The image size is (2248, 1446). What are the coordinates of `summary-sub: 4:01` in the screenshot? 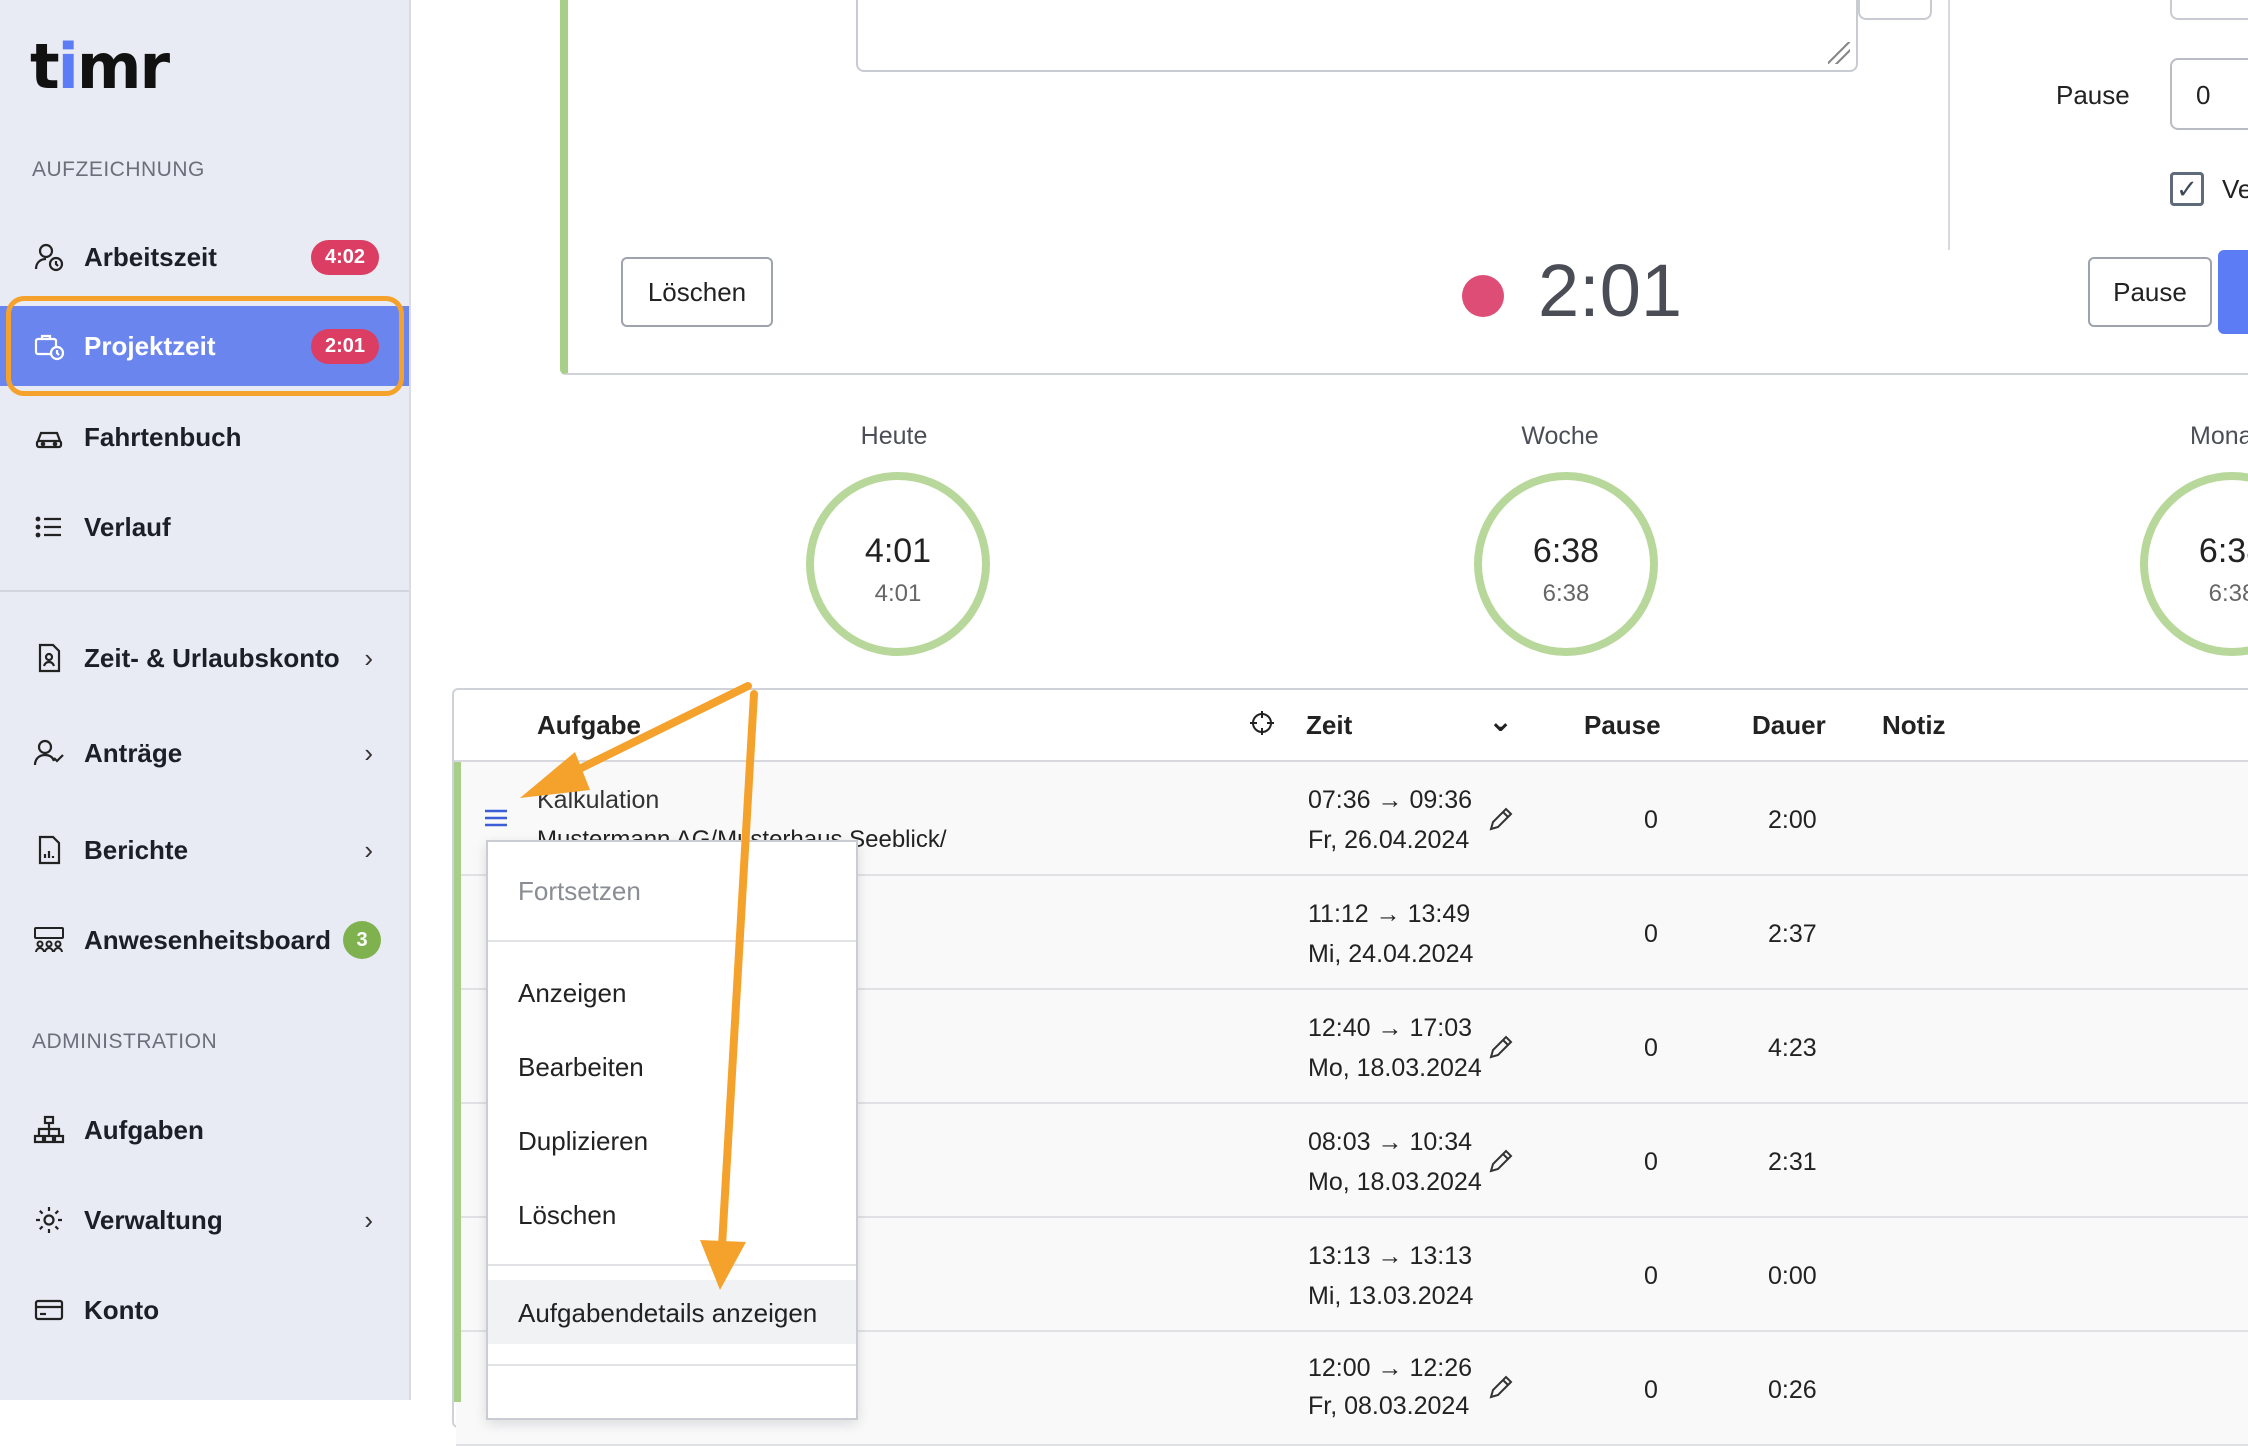 It's located at (898, 593).